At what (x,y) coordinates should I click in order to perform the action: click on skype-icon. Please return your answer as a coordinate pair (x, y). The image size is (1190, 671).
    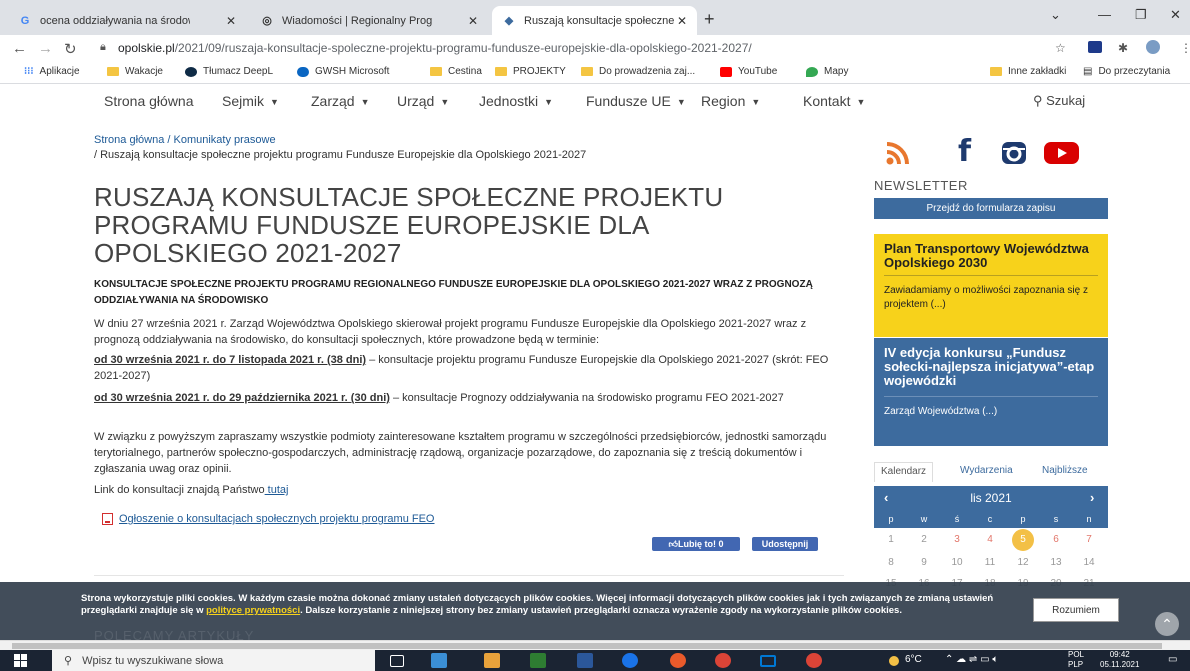
    Looking at the image, I should click on (630, 660).